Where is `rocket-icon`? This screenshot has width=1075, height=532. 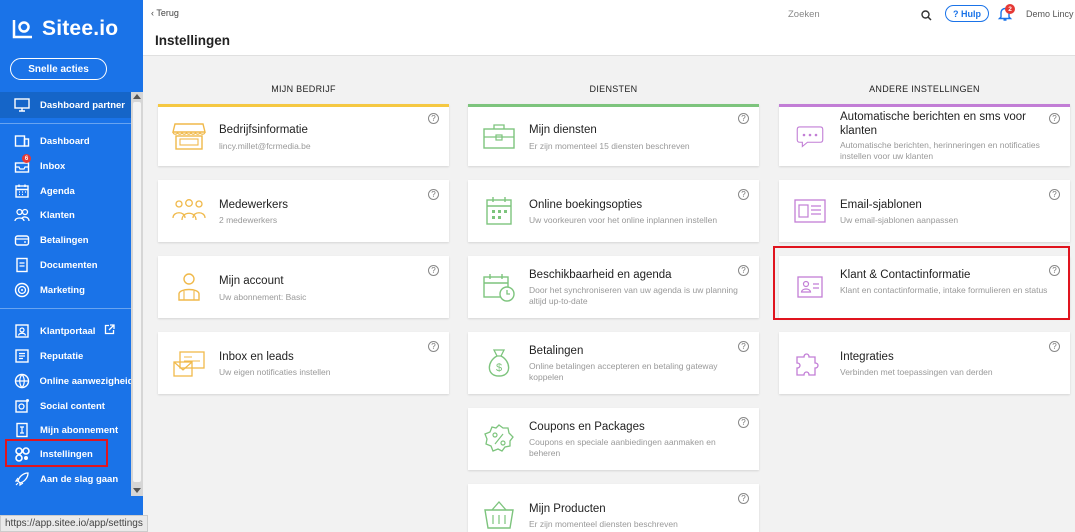
rocket-icon is located at coordinates (22, 479).